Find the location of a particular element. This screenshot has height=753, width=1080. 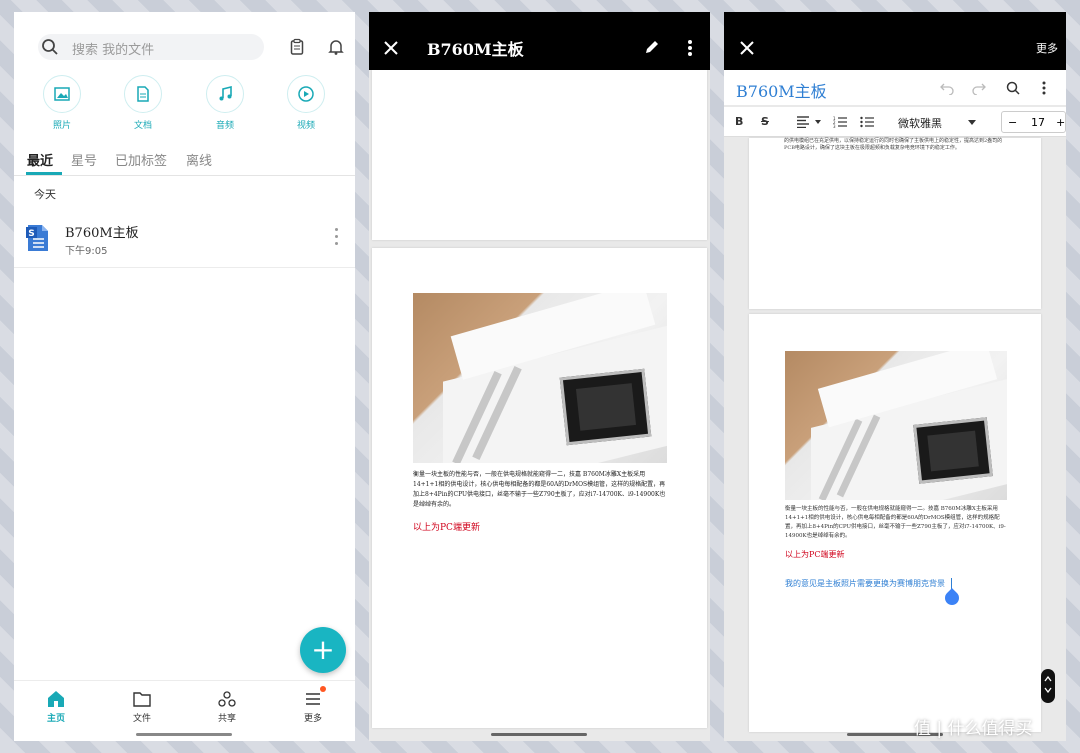

category-label: 音频 is located at coordinates (224, 126).